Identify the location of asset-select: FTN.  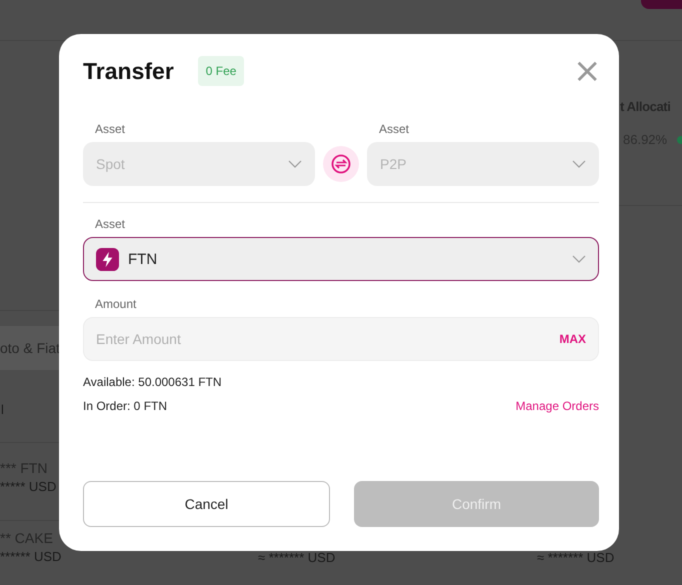
(341, 259).